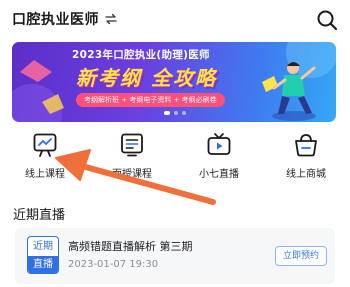  I want to click on banner-main-text: 新考纲 全攻略, so click(146, 78).